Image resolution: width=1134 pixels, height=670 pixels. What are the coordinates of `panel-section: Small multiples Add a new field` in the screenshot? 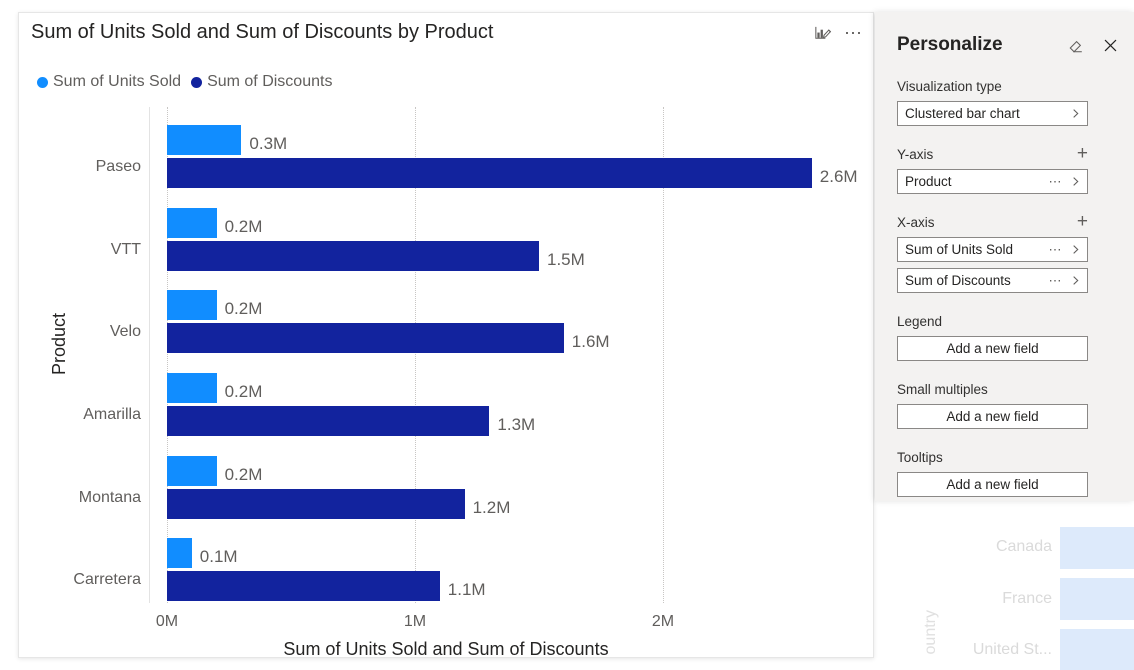 It's located at (992, 404).